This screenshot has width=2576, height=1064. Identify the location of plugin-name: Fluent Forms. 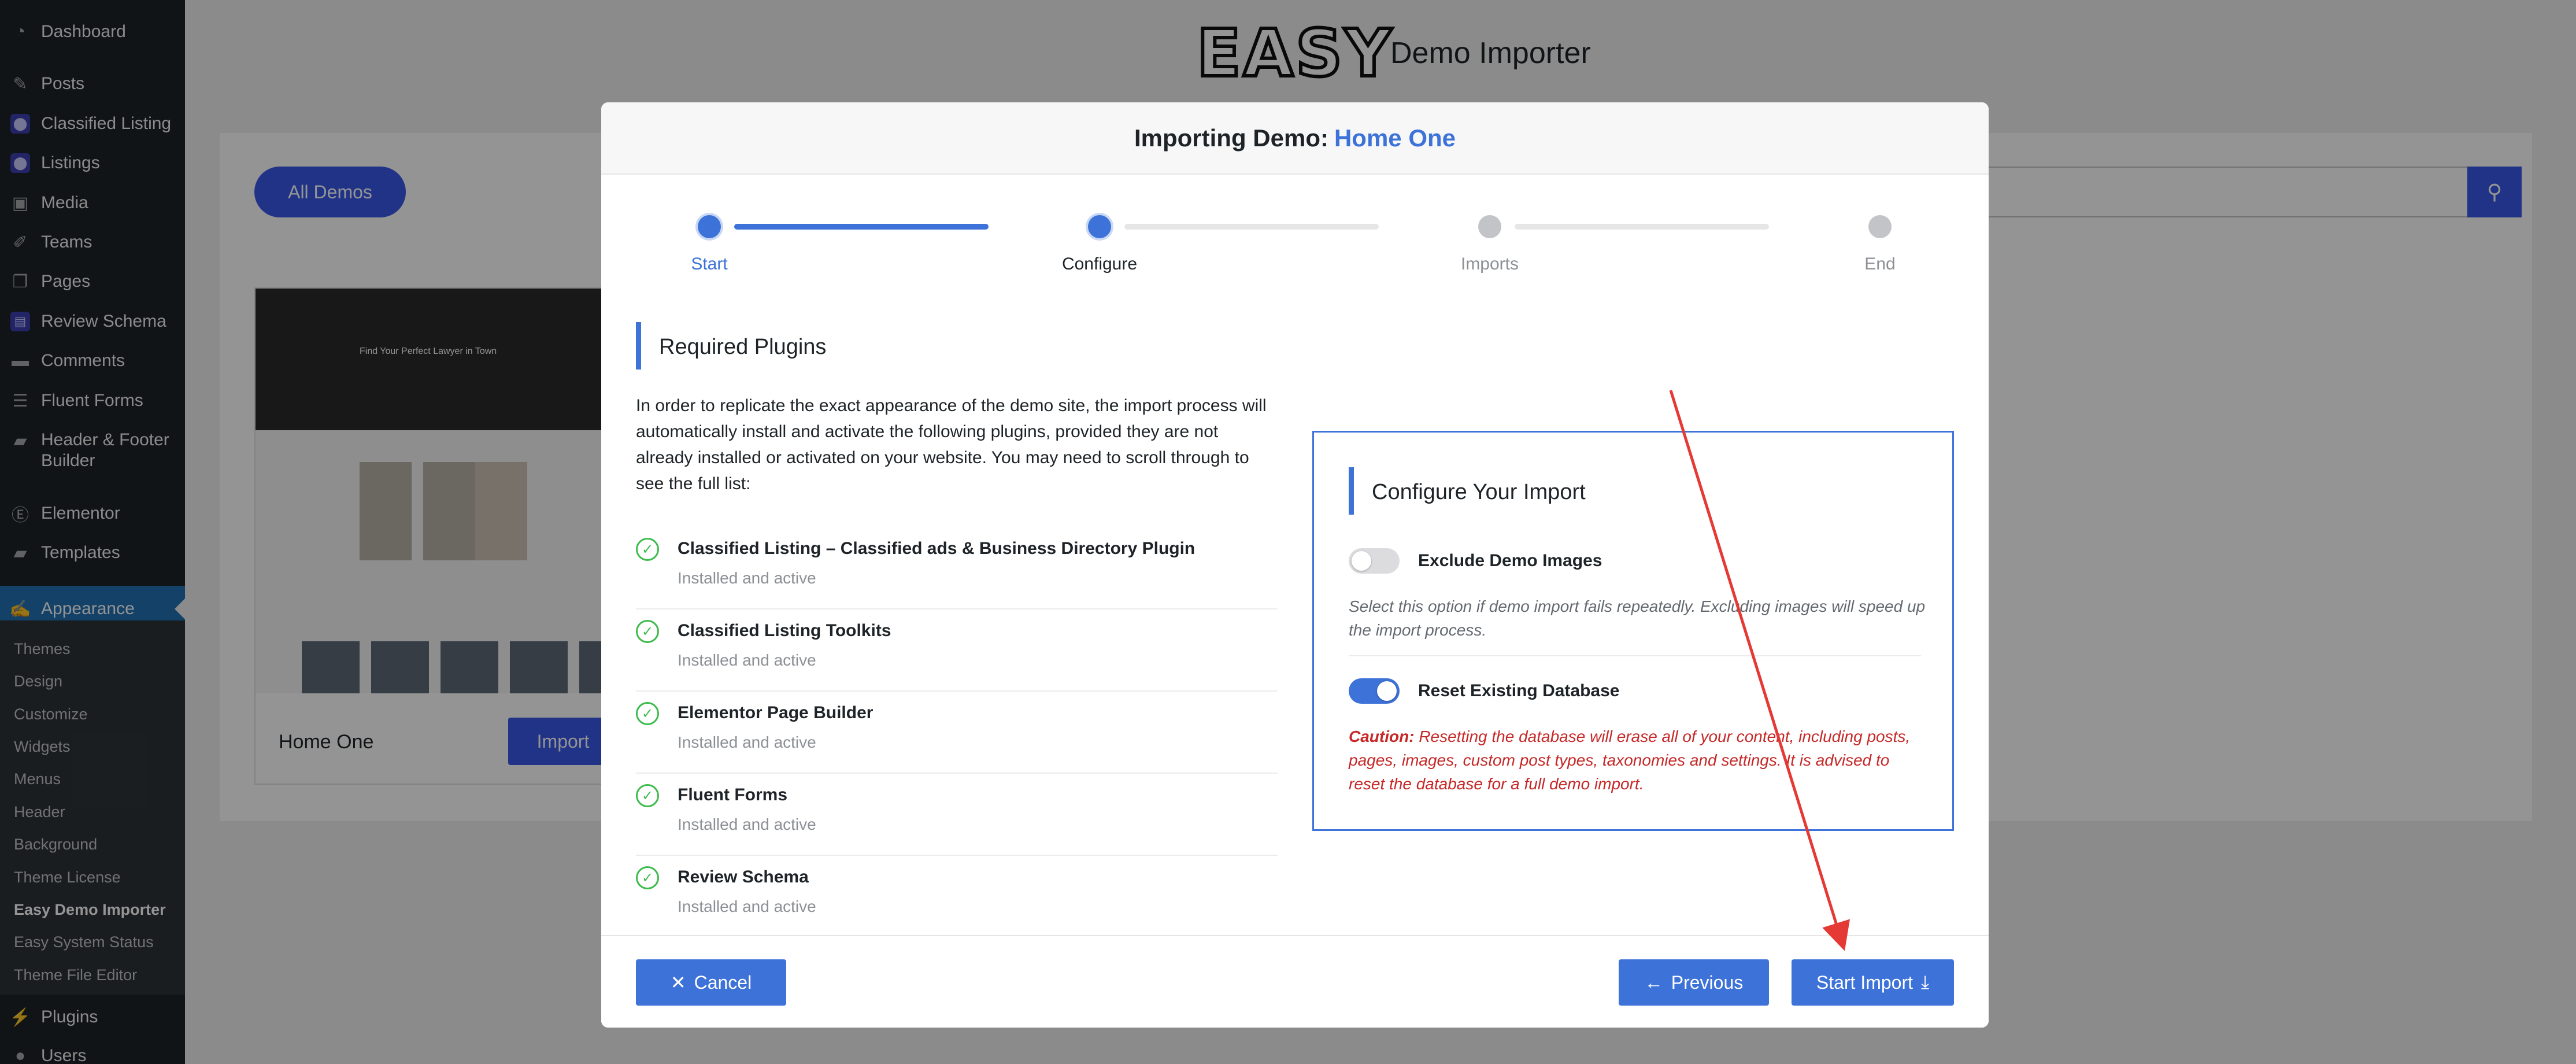
(733, 794).